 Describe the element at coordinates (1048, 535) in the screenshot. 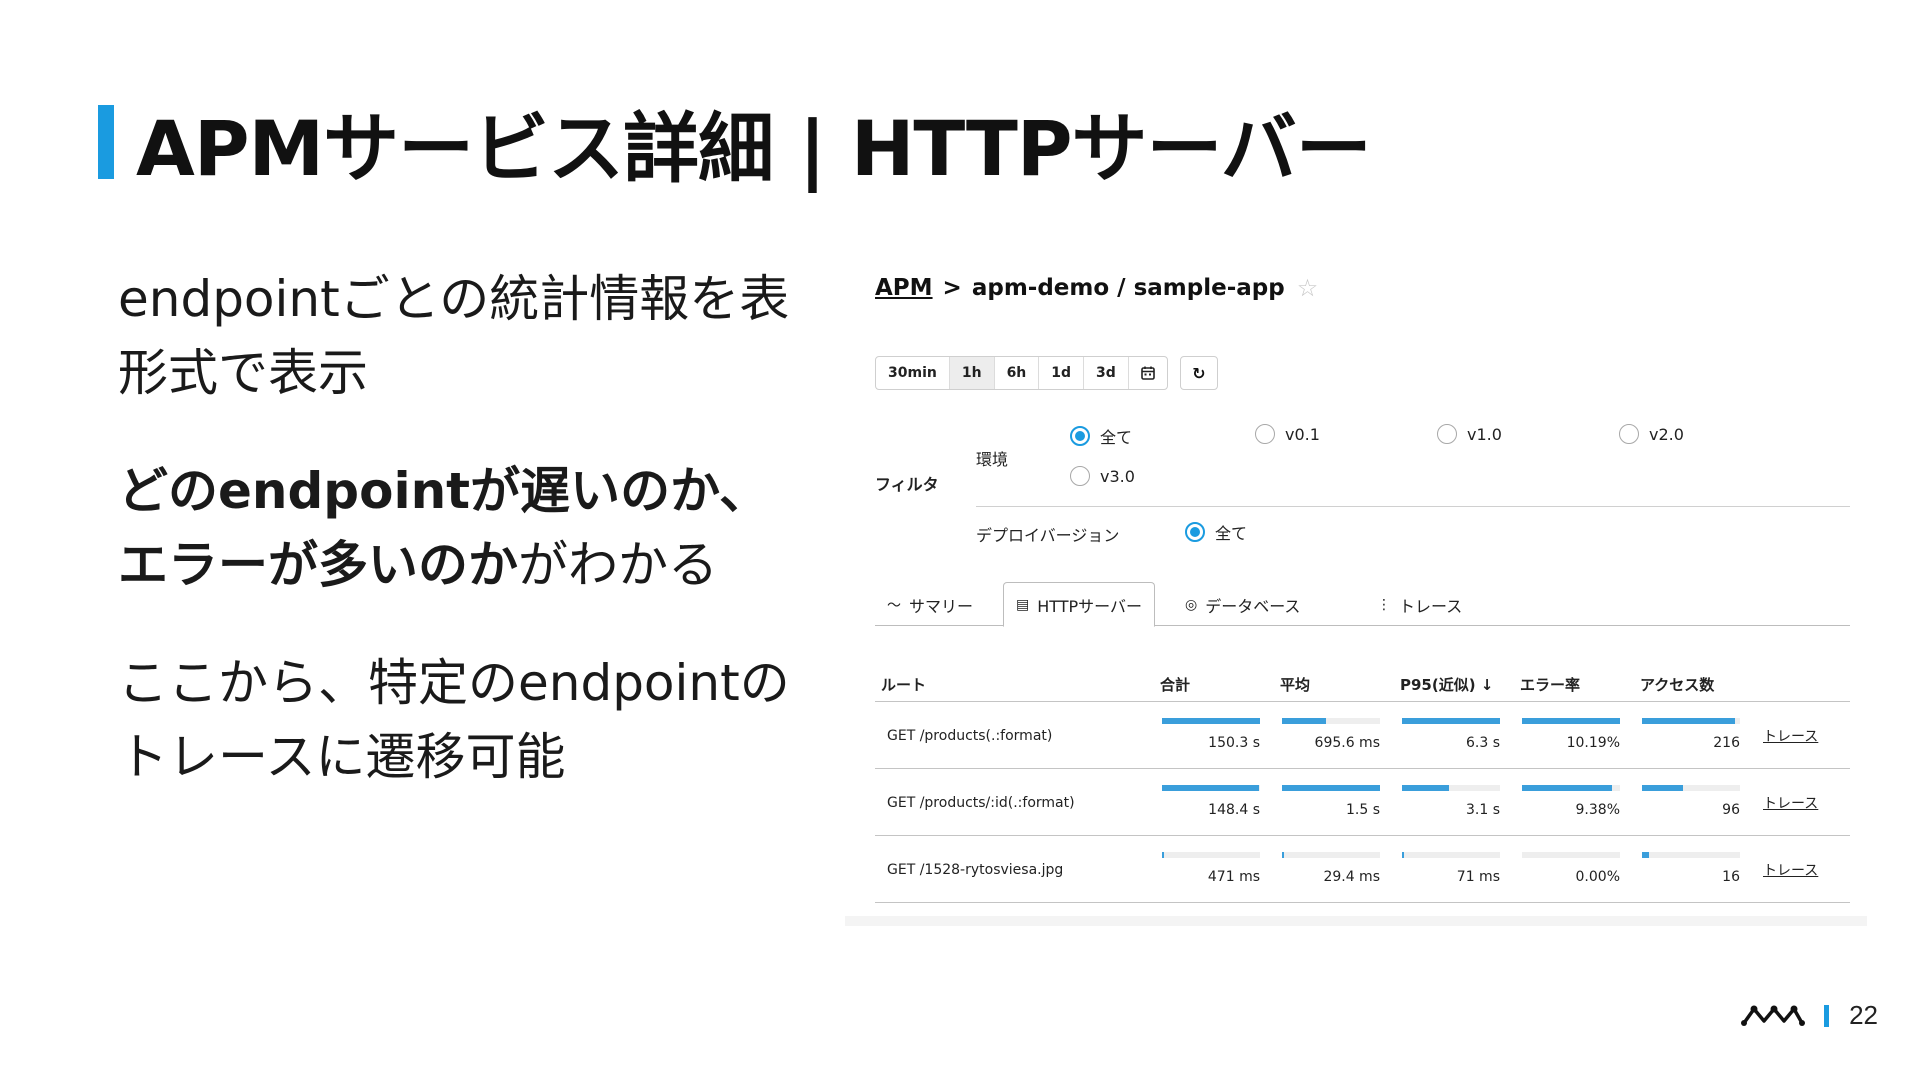

I see `deploy-version-label: デプロイバージョン` at that location.